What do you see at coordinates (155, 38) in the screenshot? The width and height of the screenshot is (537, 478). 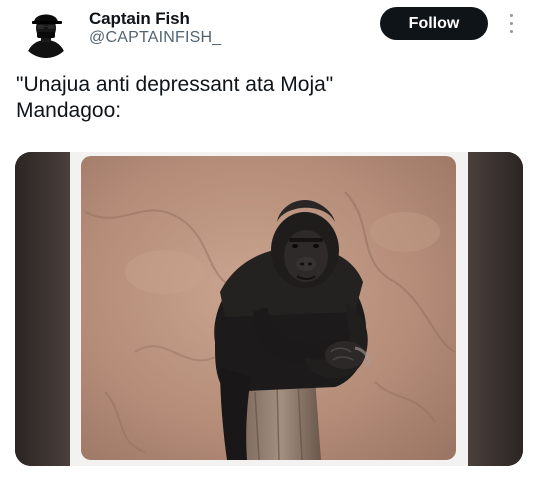 I see `author-handle: @CAPTAINFISH_` at bounding box center [155, 38].